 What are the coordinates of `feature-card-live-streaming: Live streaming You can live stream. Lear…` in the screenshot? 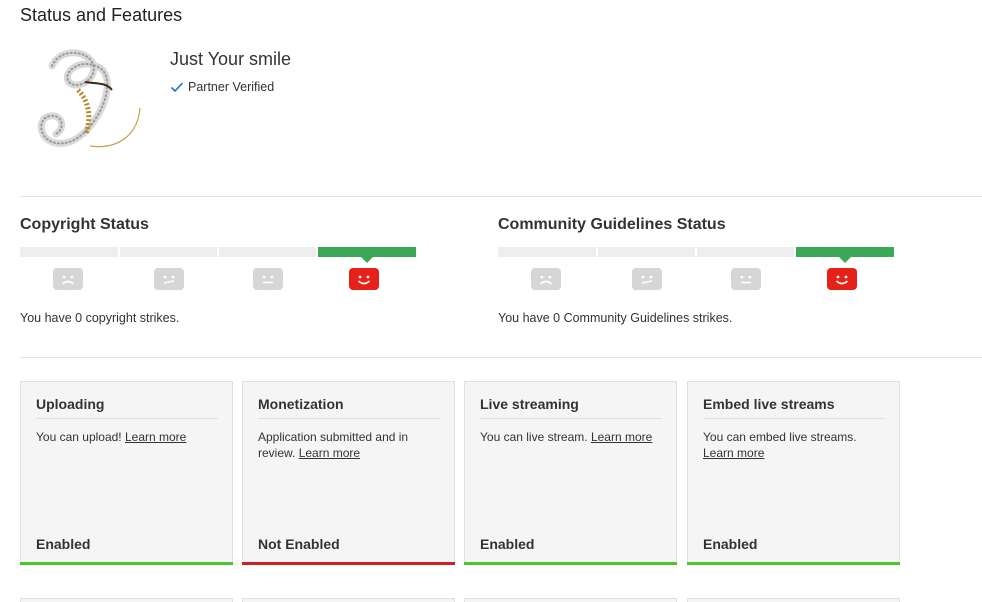 It's located at (570, 473).